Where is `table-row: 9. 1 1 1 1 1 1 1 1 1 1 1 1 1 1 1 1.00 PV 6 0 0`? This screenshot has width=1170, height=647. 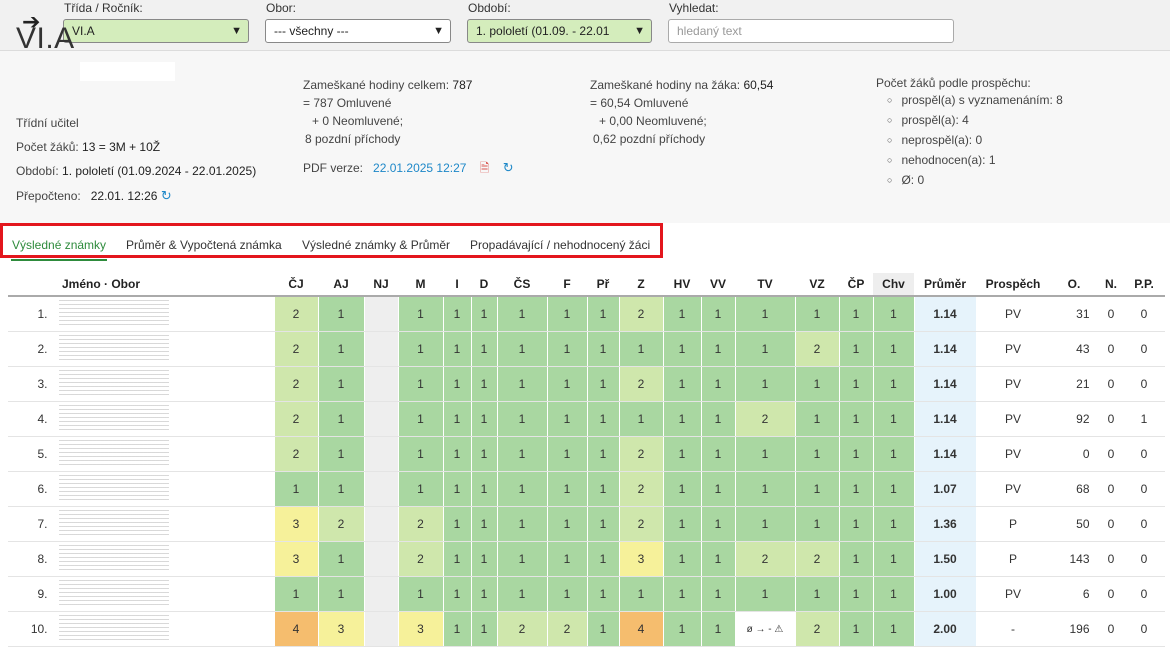
table-row: 9. 1 1 1 1 1 1 1 1 1 1 1 1 1 1 1 1.00 PV 6 0 0 is located at coordinates (586, 594).